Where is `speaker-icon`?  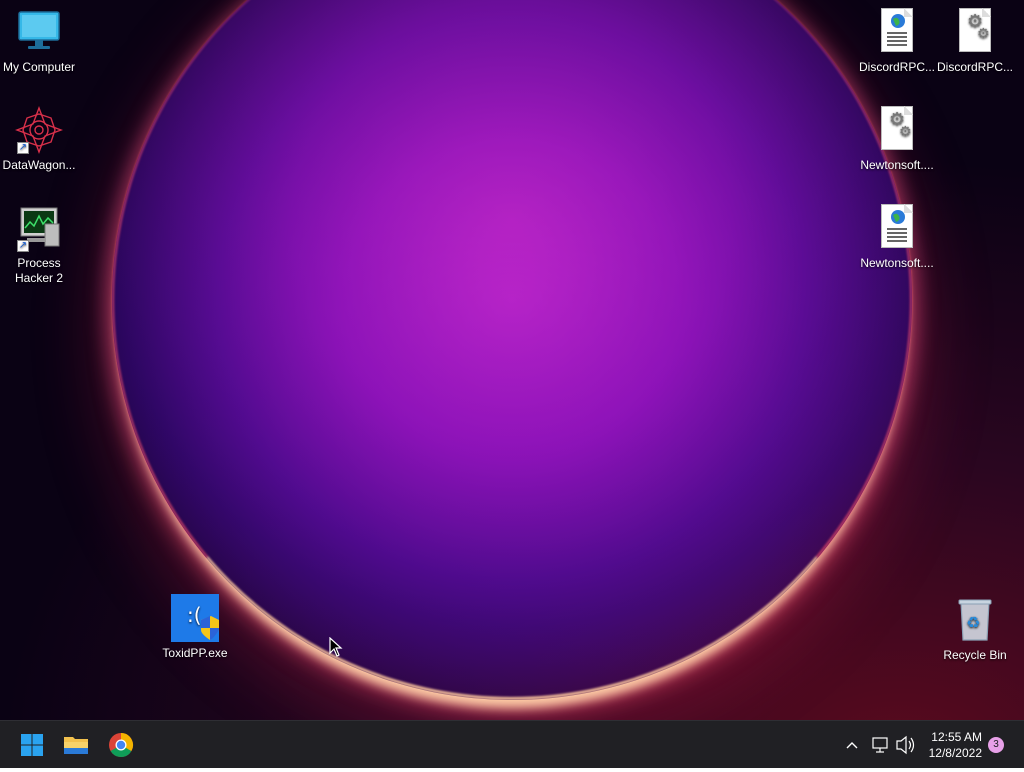
speaker-icon is located at coordinates (905, 745).